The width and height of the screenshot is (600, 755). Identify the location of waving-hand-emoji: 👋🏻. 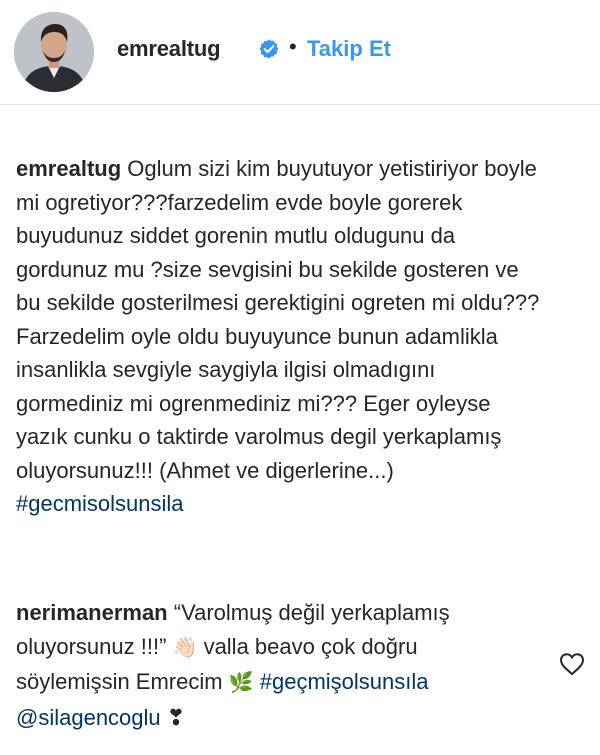
(185, 647).